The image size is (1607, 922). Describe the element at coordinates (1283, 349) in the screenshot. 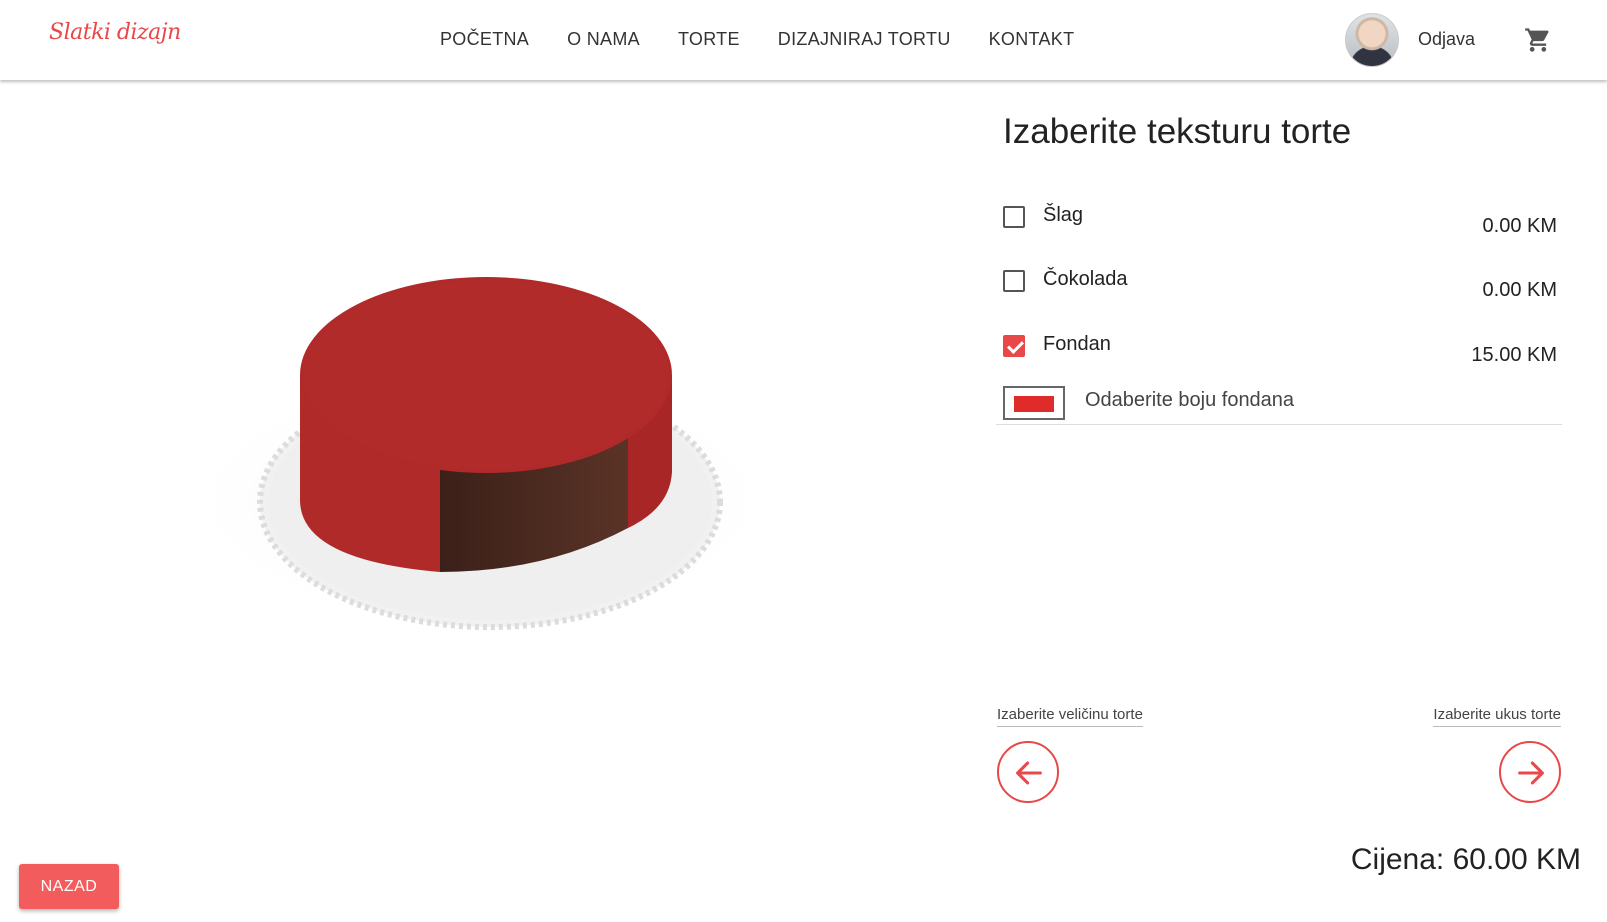

I see `option-fondan: Fondan 15.00 KM` at that location.